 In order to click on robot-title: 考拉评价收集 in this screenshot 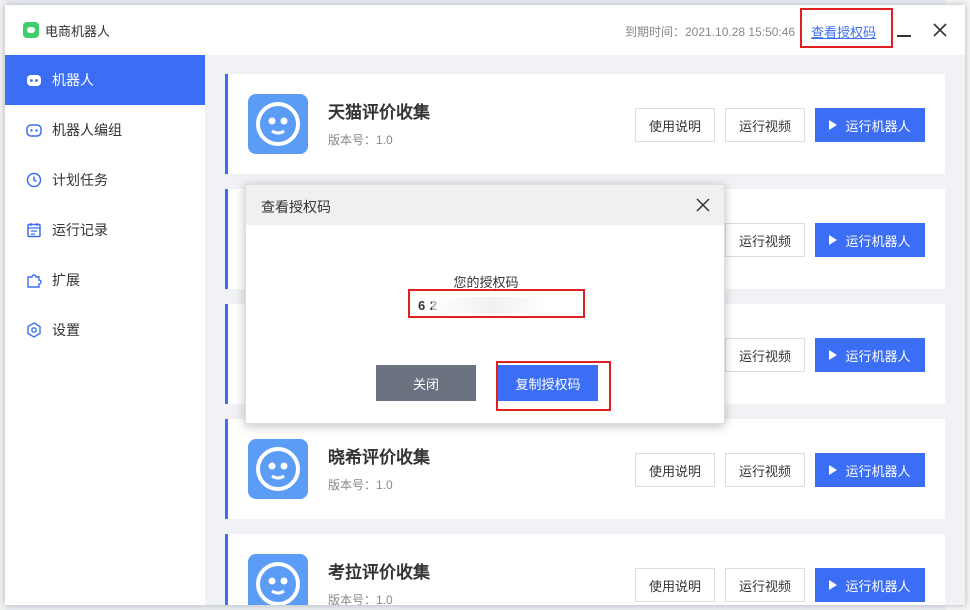, I will do `click(379, 572)`.